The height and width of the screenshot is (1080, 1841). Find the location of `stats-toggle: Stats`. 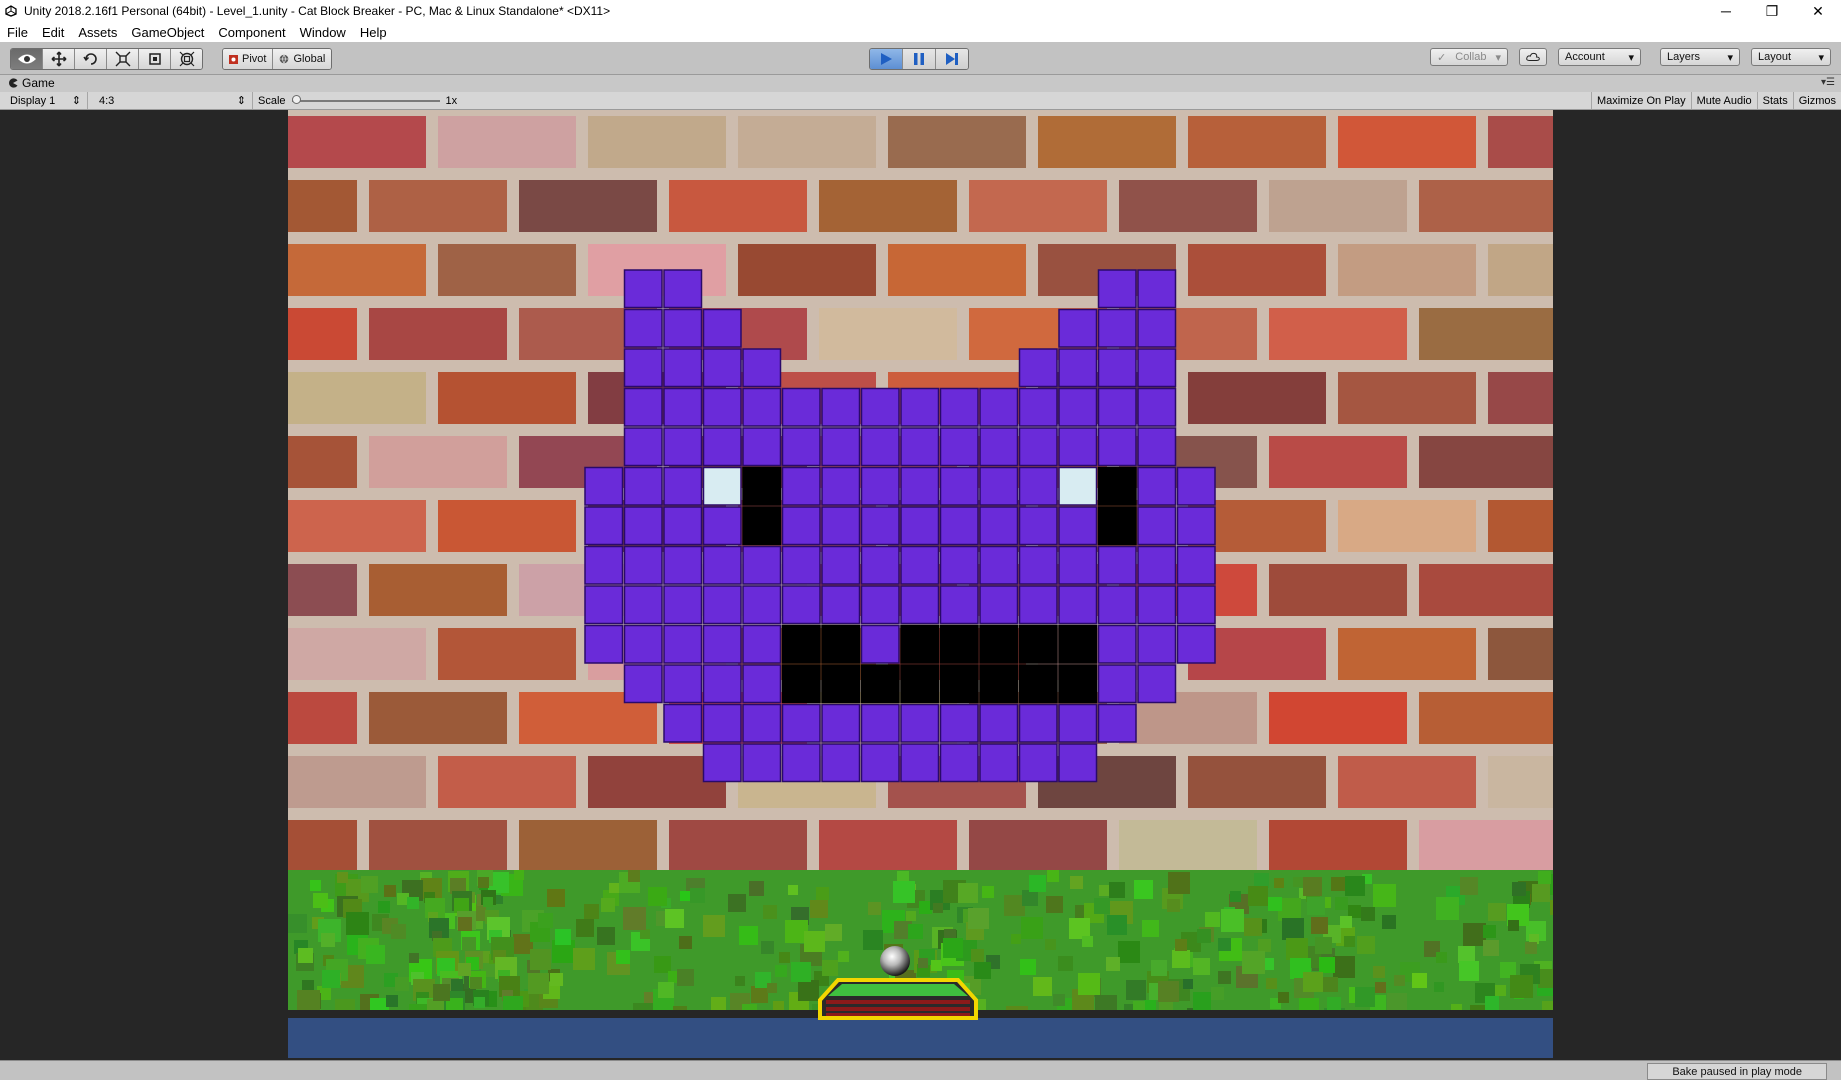

stats-toggle: Stats is located at coordinates (1774, 100).